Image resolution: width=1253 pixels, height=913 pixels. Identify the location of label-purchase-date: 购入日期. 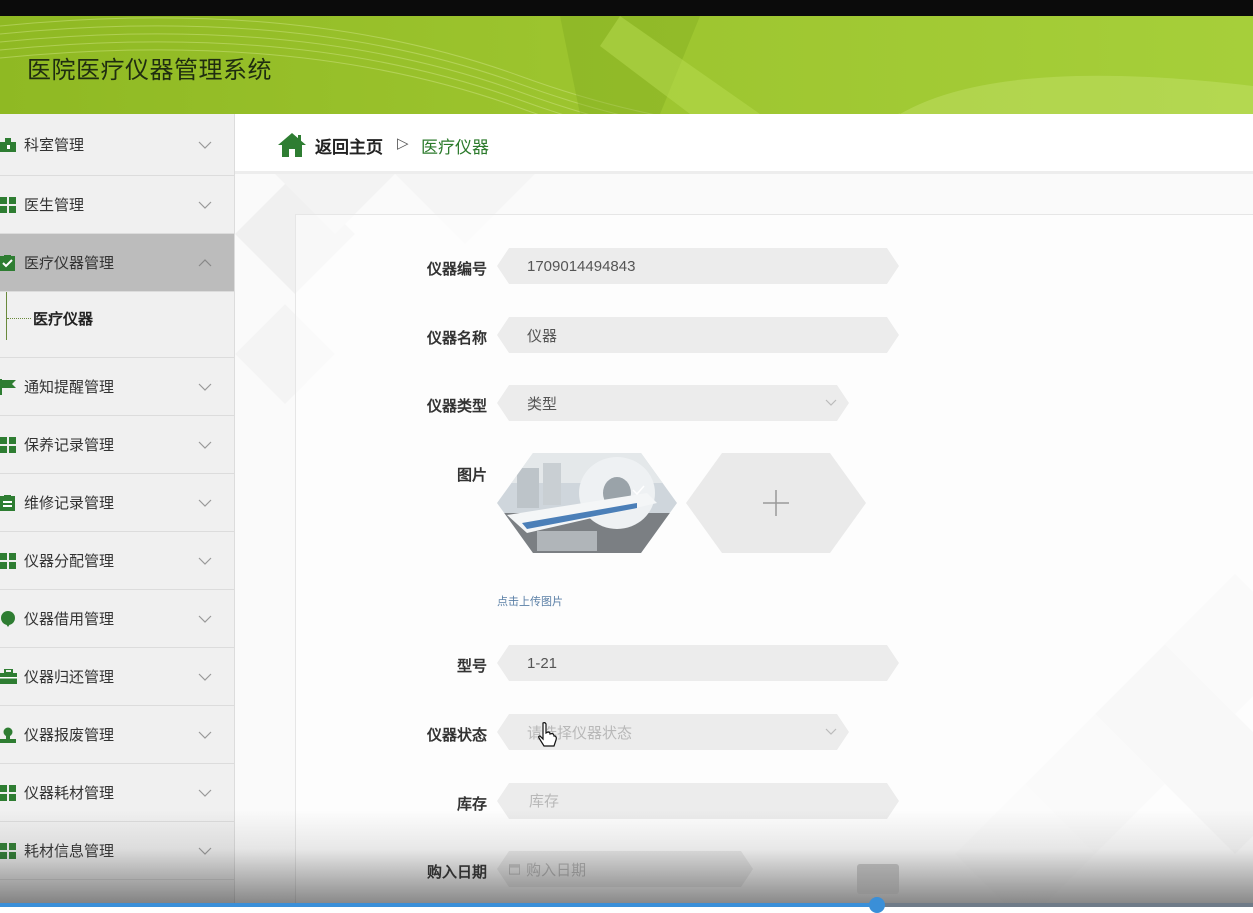
(456, 872).